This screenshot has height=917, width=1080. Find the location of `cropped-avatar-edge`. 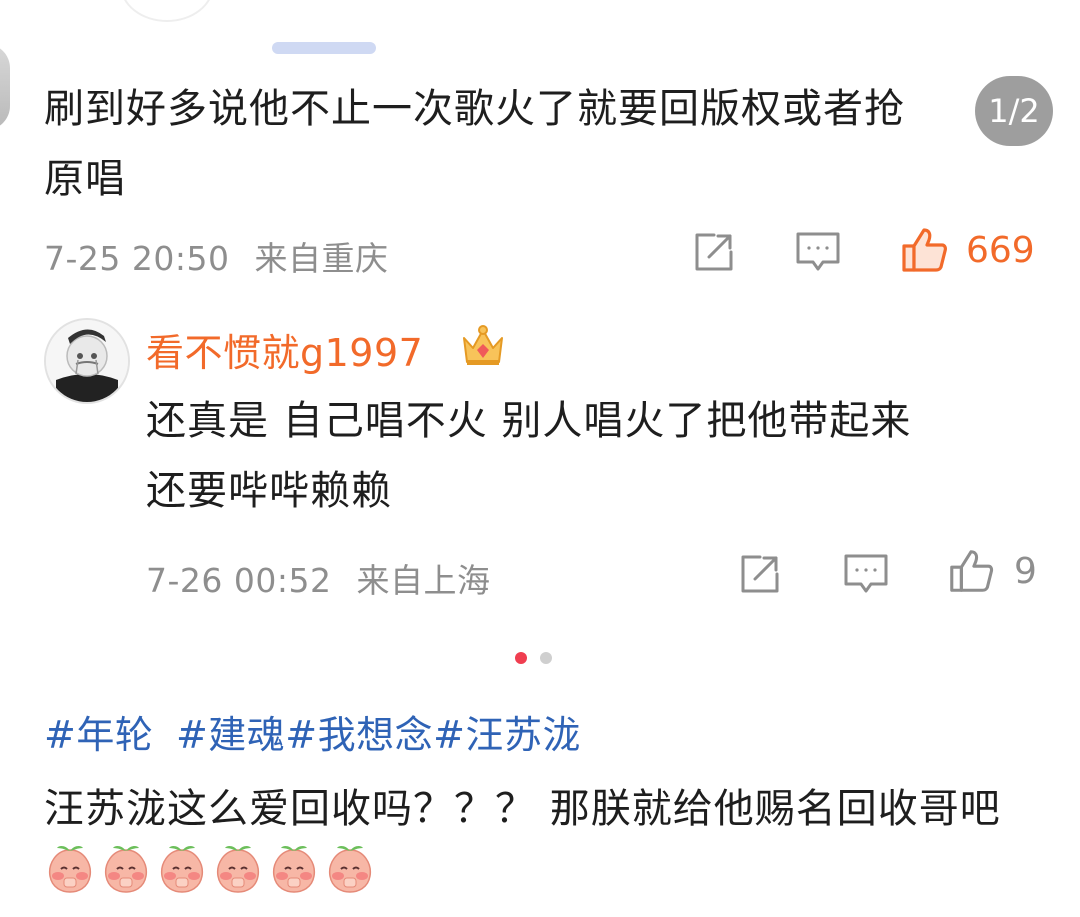

cropped-avatar-edge is located at coordinates (5, 87).